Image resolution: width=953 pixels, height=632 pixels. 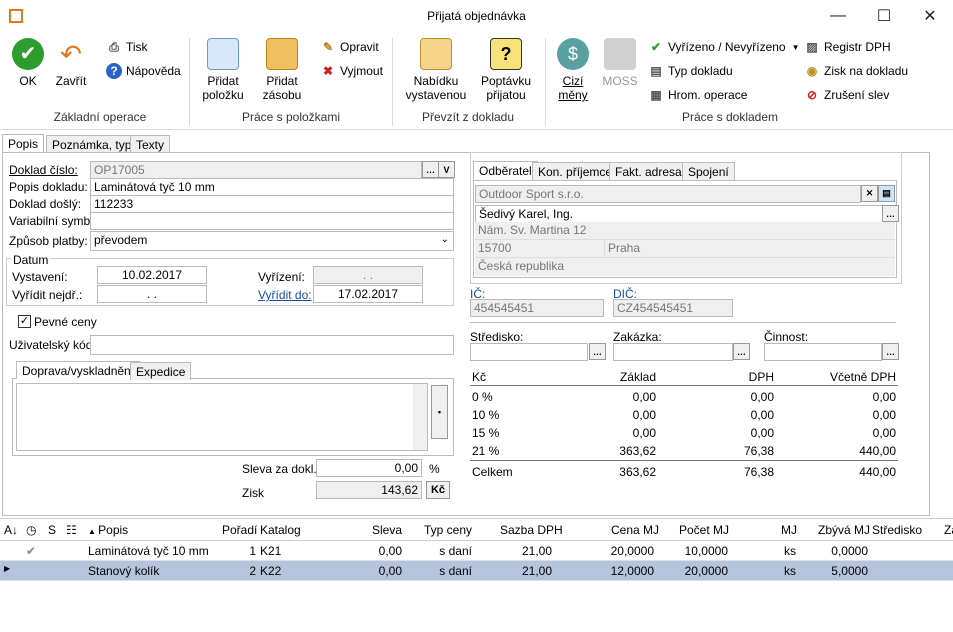 What do you see at coordinates (573, 70) in the screenshot?
I see `currency-button: $ Cizí měny` at bounding box center [573, 70].